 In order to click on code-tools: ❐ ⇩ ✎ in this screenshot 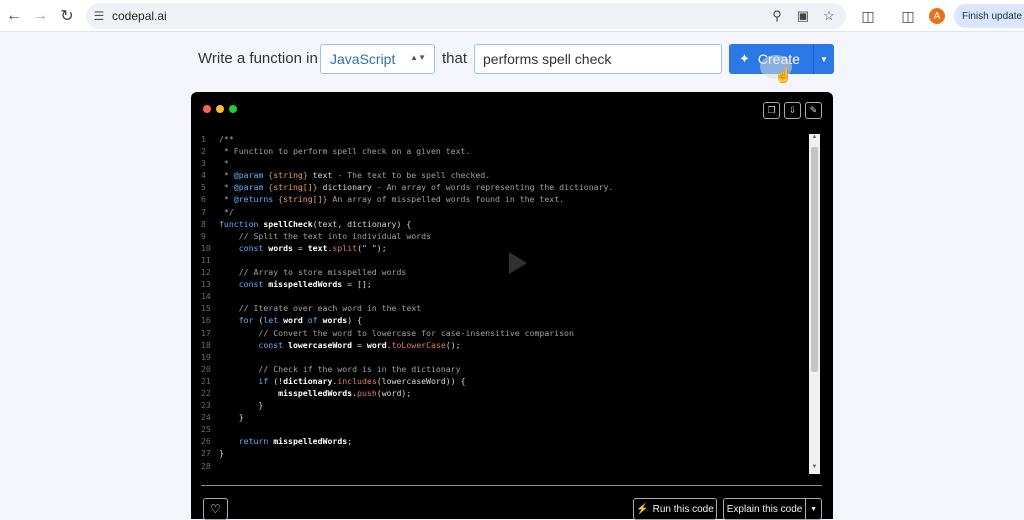, I will do `click(792, 110)`.